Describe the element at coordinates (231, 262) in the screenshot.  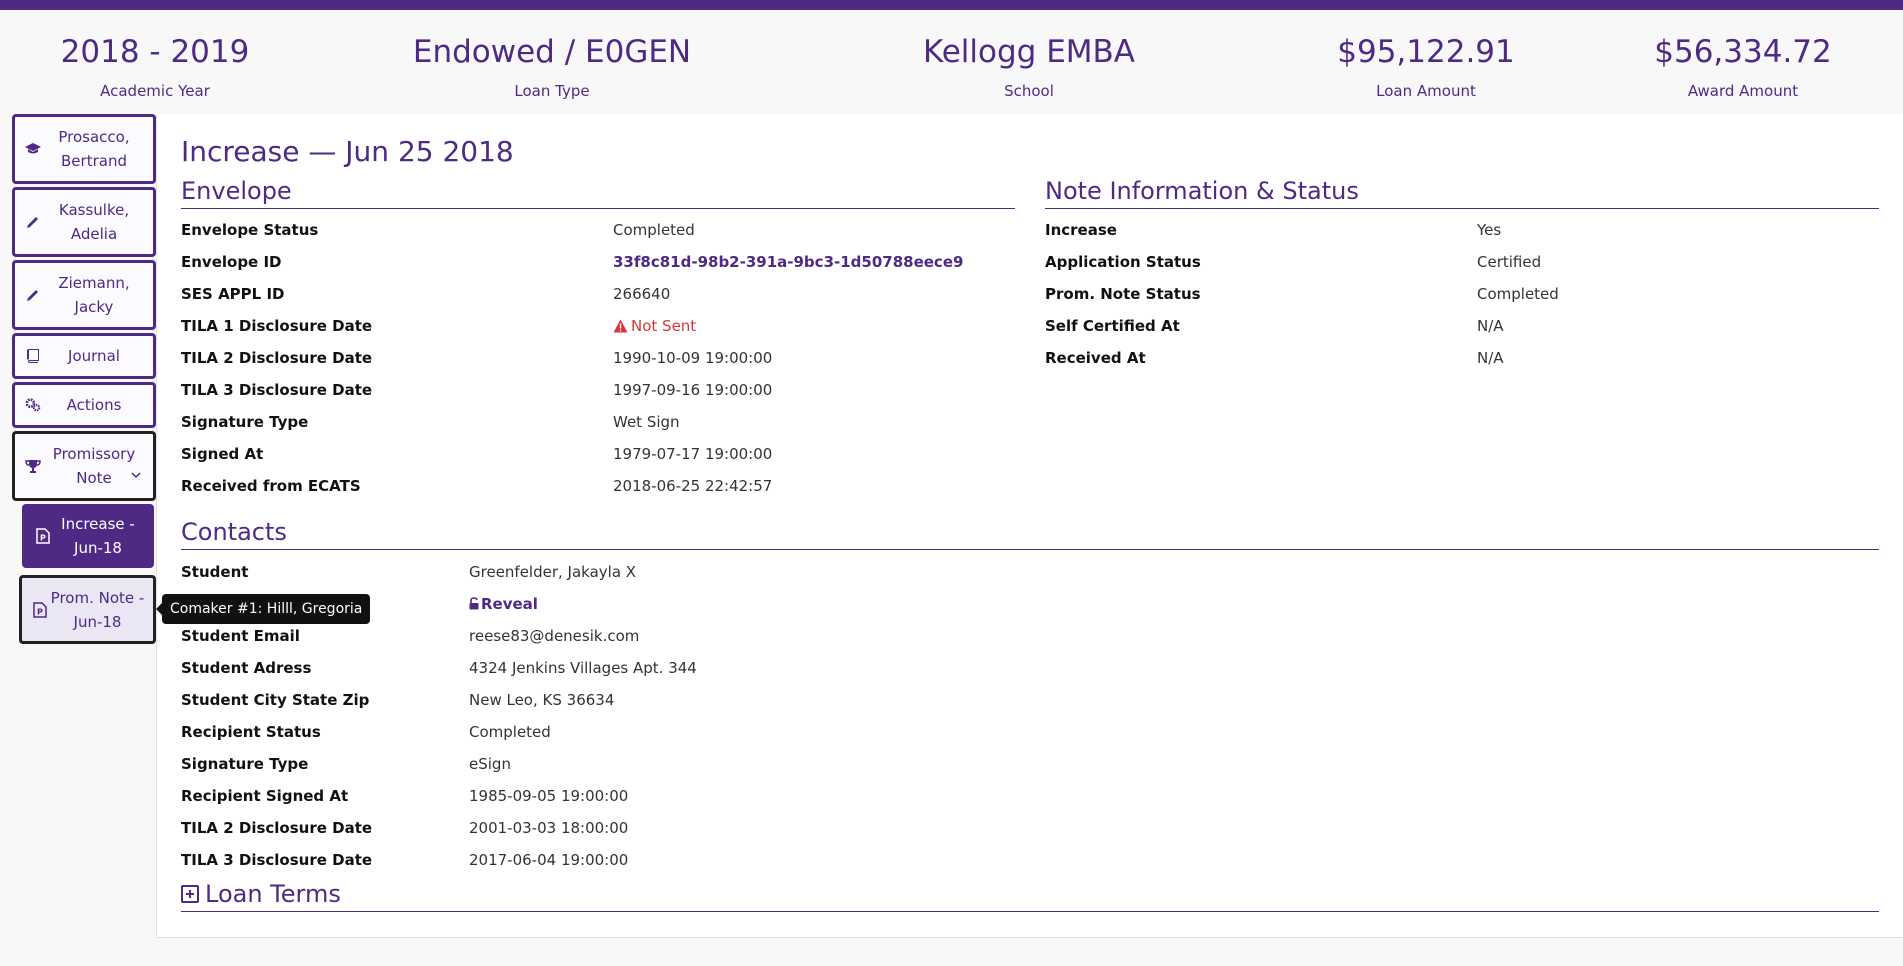
I see `envelope-id-label: Envelope ID` at that location.